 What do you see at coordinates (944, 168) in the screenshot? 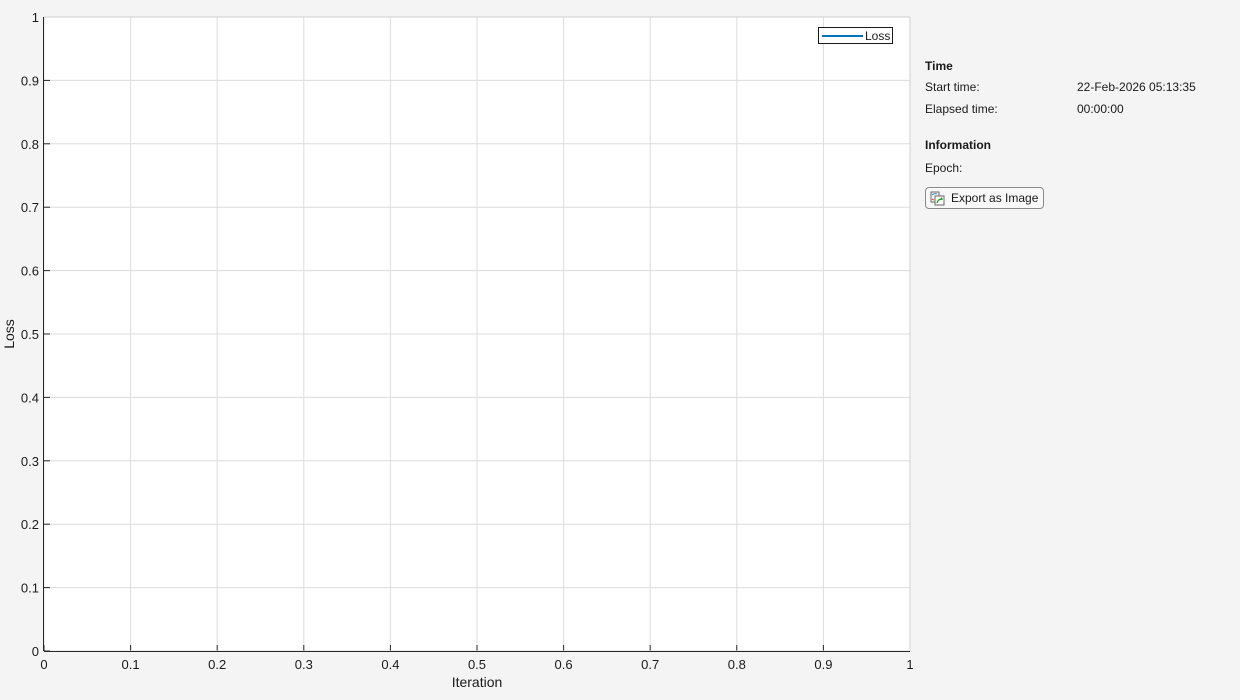
I see `epoch-label: Epoch:` at bounding box center [944, 168].